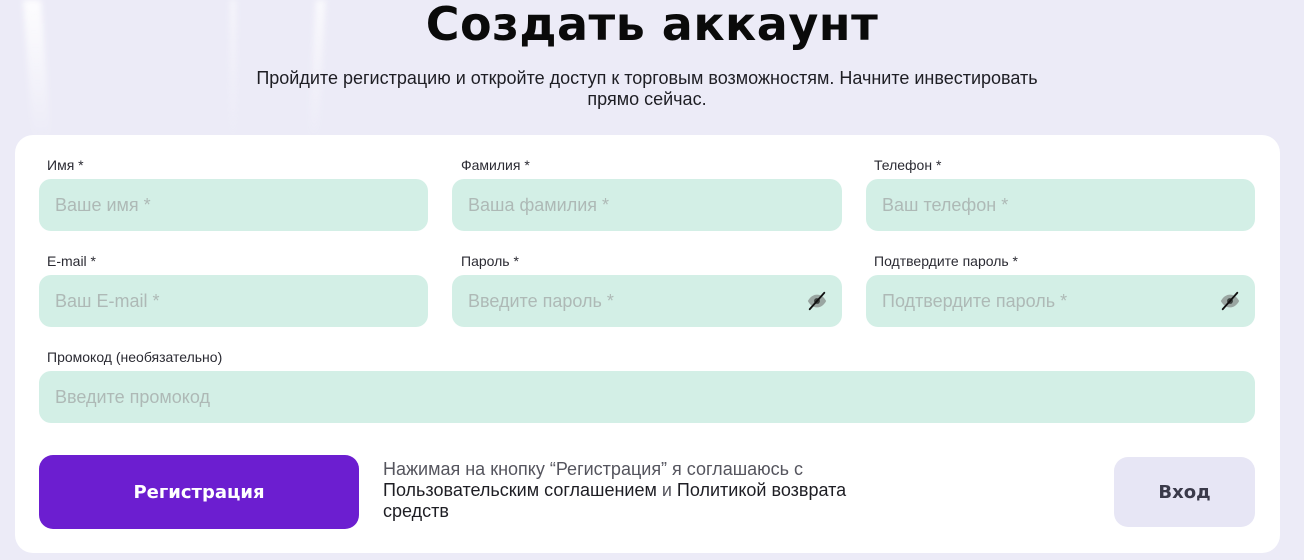 The image size is (1304, 560). I want to click on phone-input, so click(1060, 205).